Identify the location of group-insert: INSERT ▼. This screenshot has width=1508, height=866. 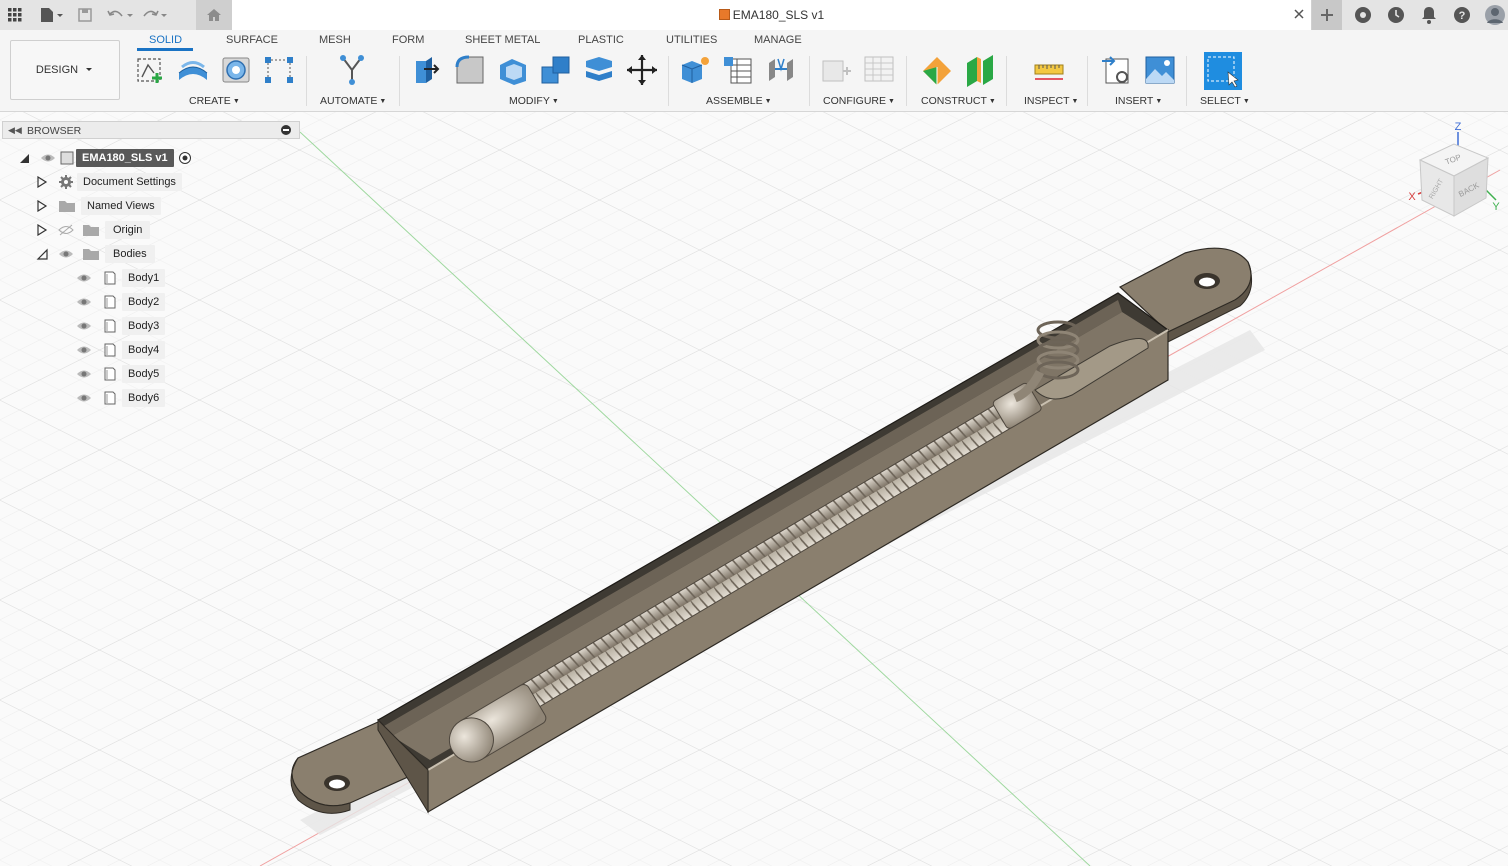
(1138, 101).